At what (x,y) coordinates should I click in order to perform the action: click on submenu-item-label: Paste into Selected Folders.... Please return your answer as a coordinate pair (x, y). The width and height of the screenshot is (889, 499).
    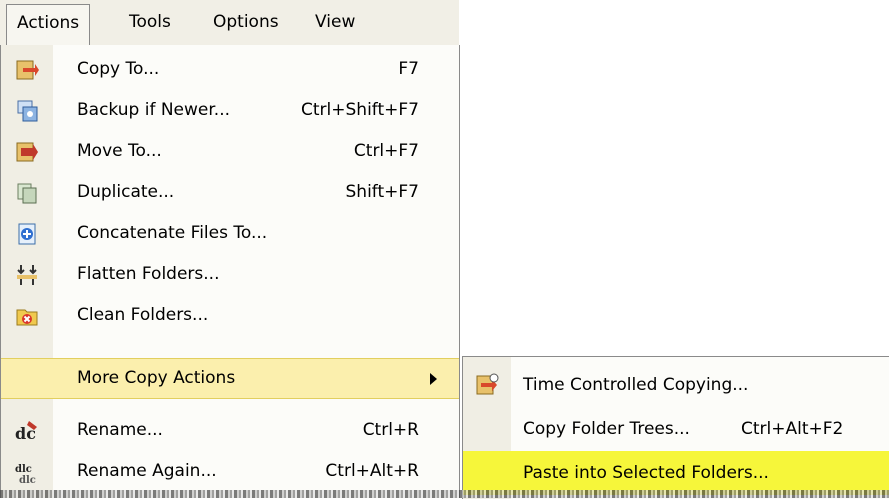
    Looking at the image, I should click on (646, 473).